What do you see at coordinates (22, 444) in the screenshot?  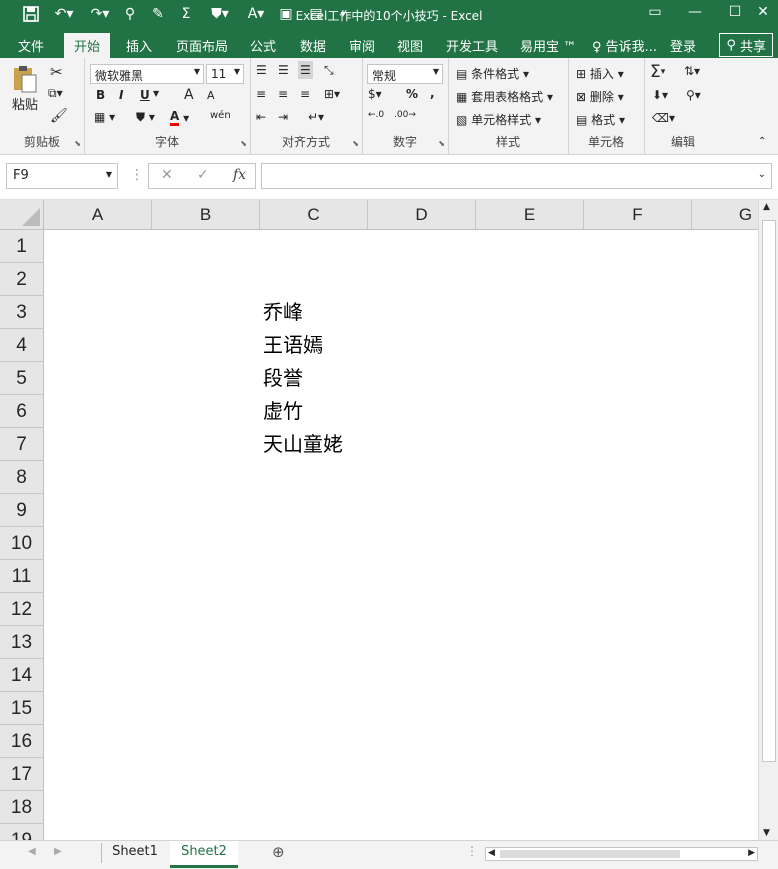 I see `row-header: 7` at bounding box center [22, 444].